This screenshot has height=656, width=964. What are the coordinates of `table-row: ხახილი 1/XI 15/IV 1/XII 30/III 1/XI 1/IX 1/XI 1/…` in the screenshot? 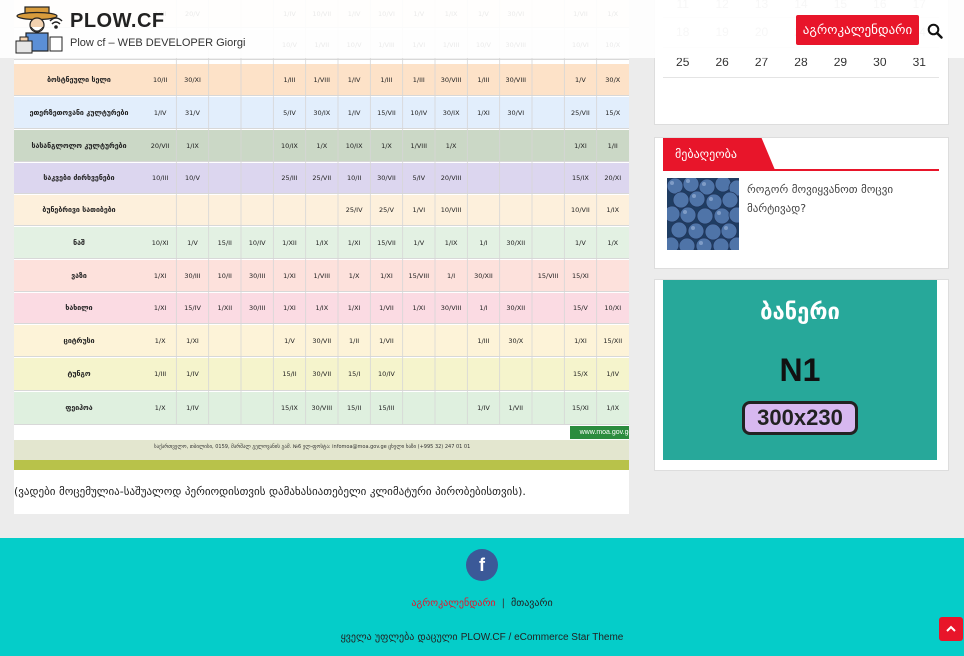 It's located at (321, 308).